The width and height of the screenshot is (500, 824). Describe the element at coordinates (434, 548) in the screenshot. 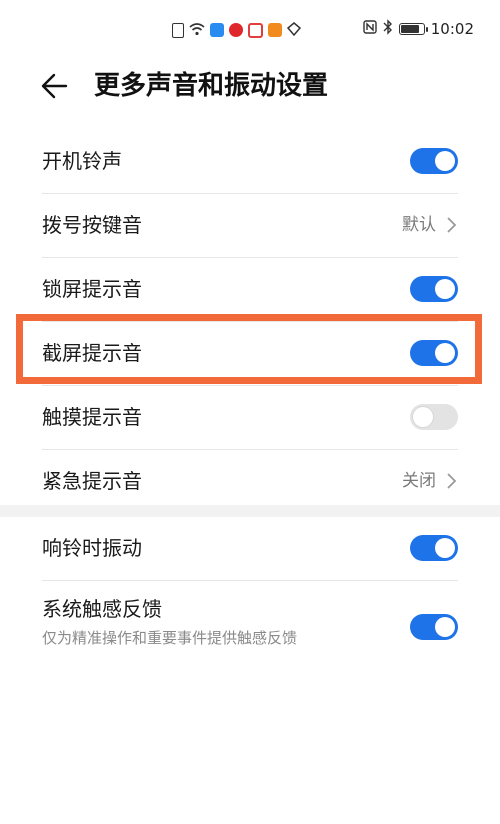

I see `ring-vibrate-toggle` at that location.